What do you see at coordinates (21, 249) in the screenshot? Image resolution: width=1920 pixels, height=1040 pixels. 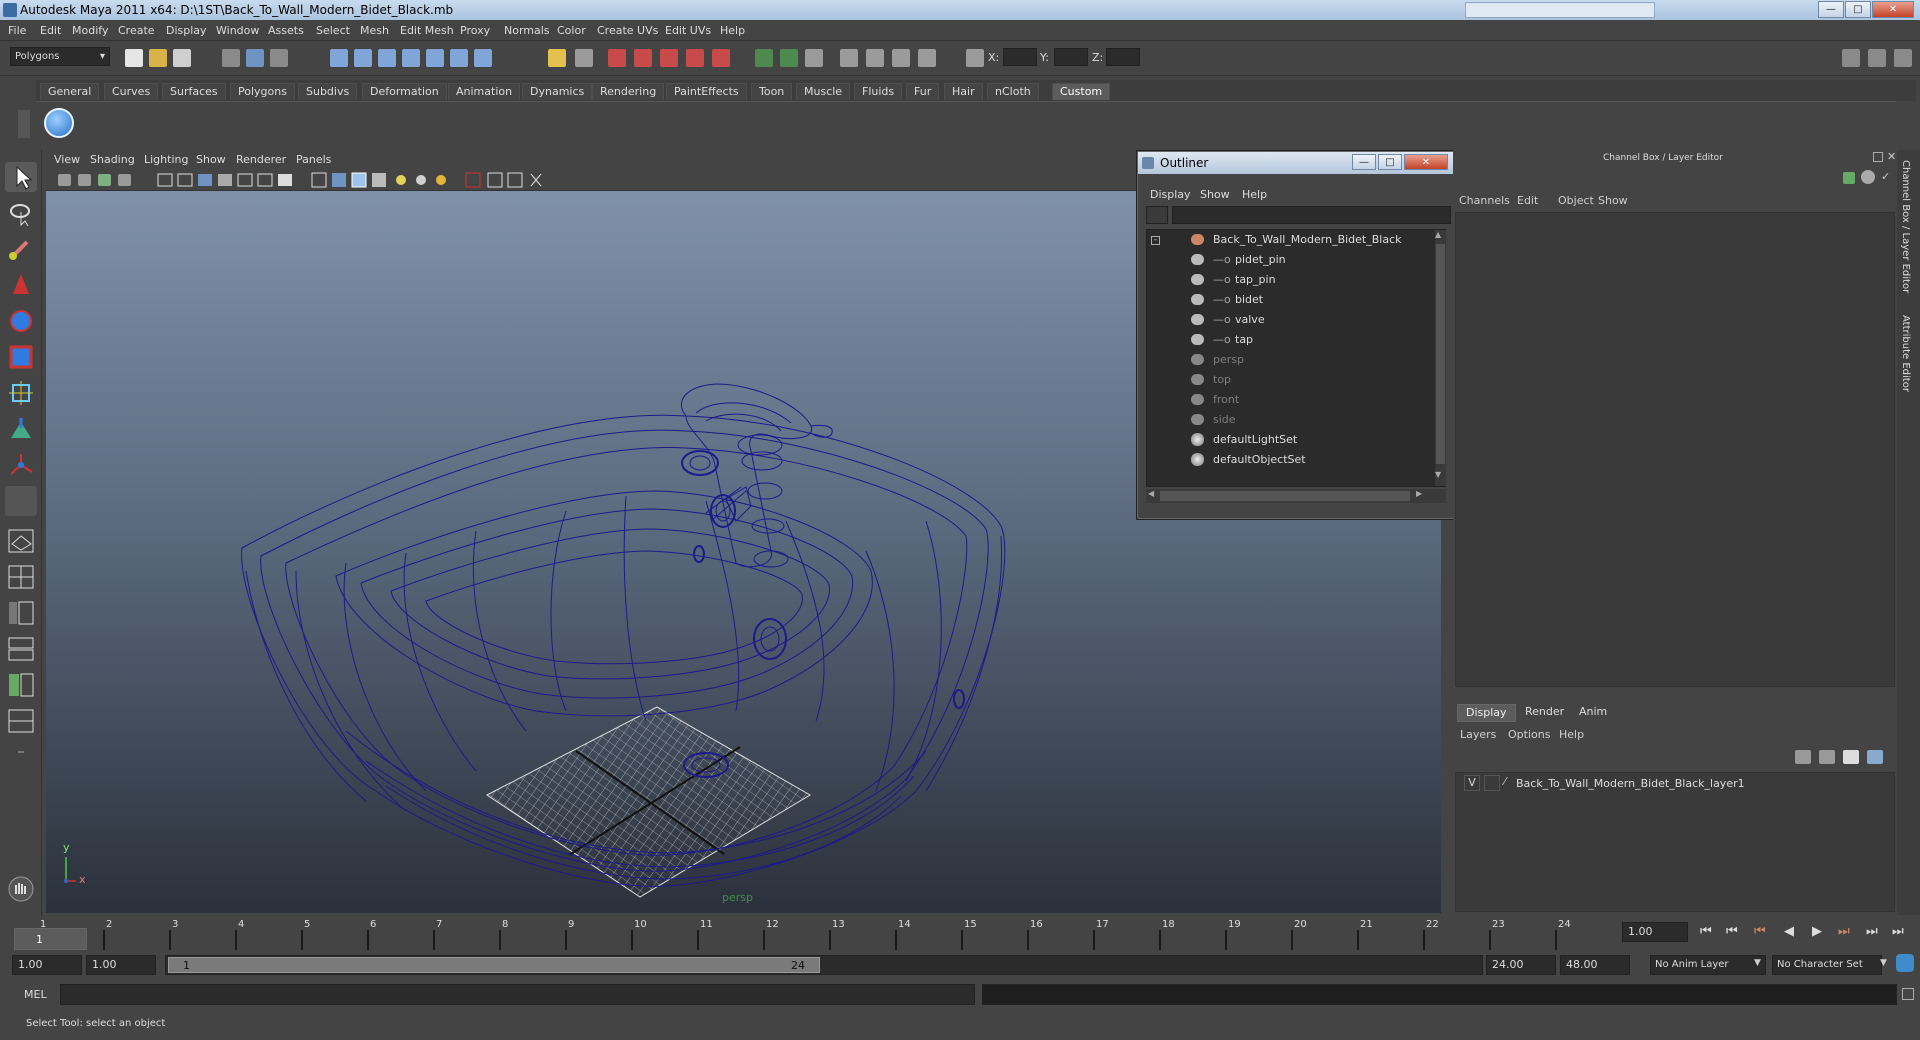 I see `paint-select-icon` at bounding box center [21, 249].